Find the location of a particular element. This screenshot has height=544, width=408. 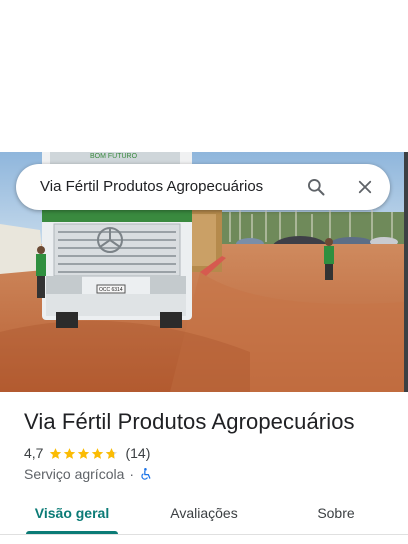

tab-divider is located at coordinates (204, 534).